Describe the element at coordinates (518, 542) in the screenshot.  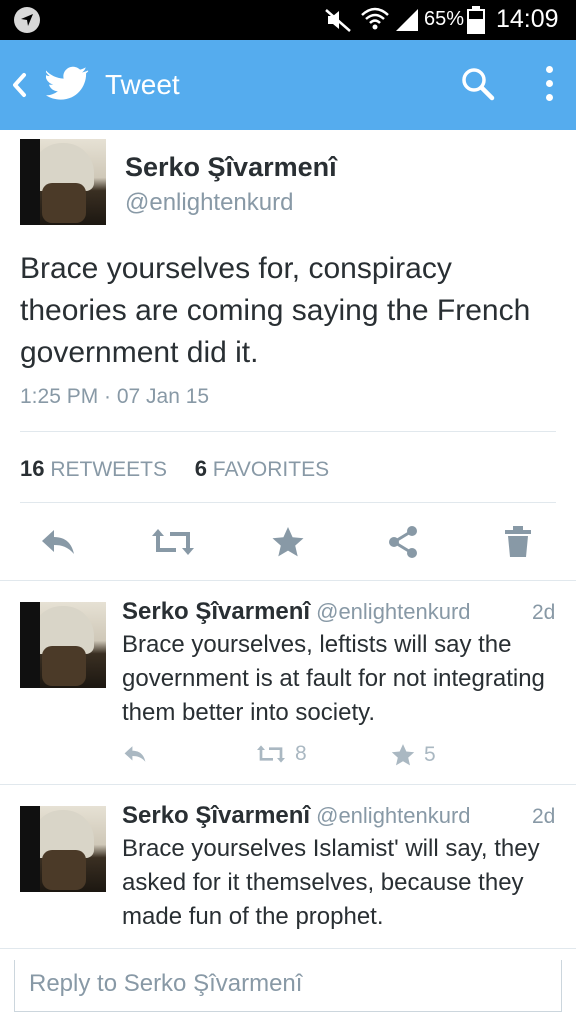
I see `delete-trash-icon` at that location.